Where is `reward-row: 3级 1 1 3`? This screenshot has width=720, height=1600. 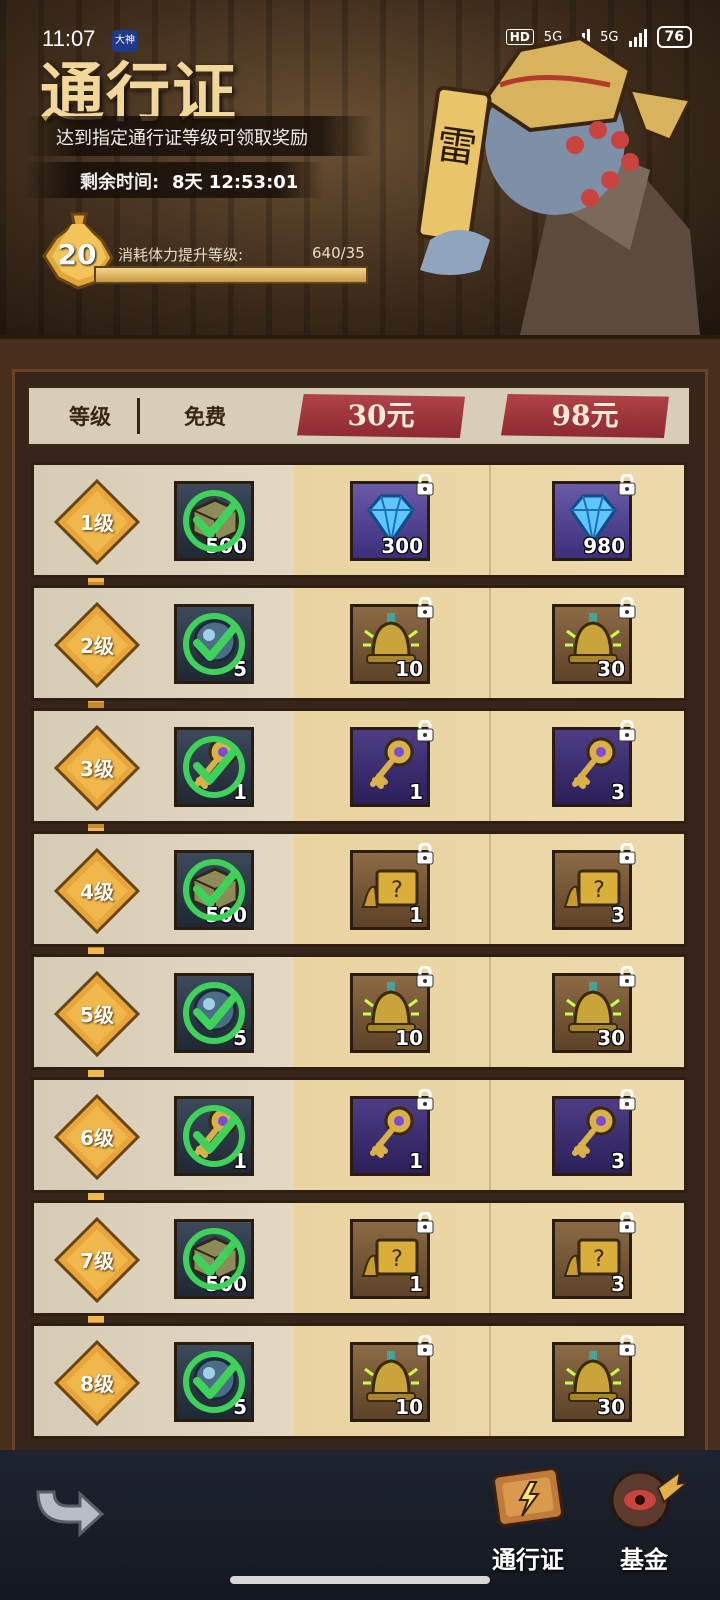 reward-row: 3级 1 1 3 is located at coordinates (359, 766).